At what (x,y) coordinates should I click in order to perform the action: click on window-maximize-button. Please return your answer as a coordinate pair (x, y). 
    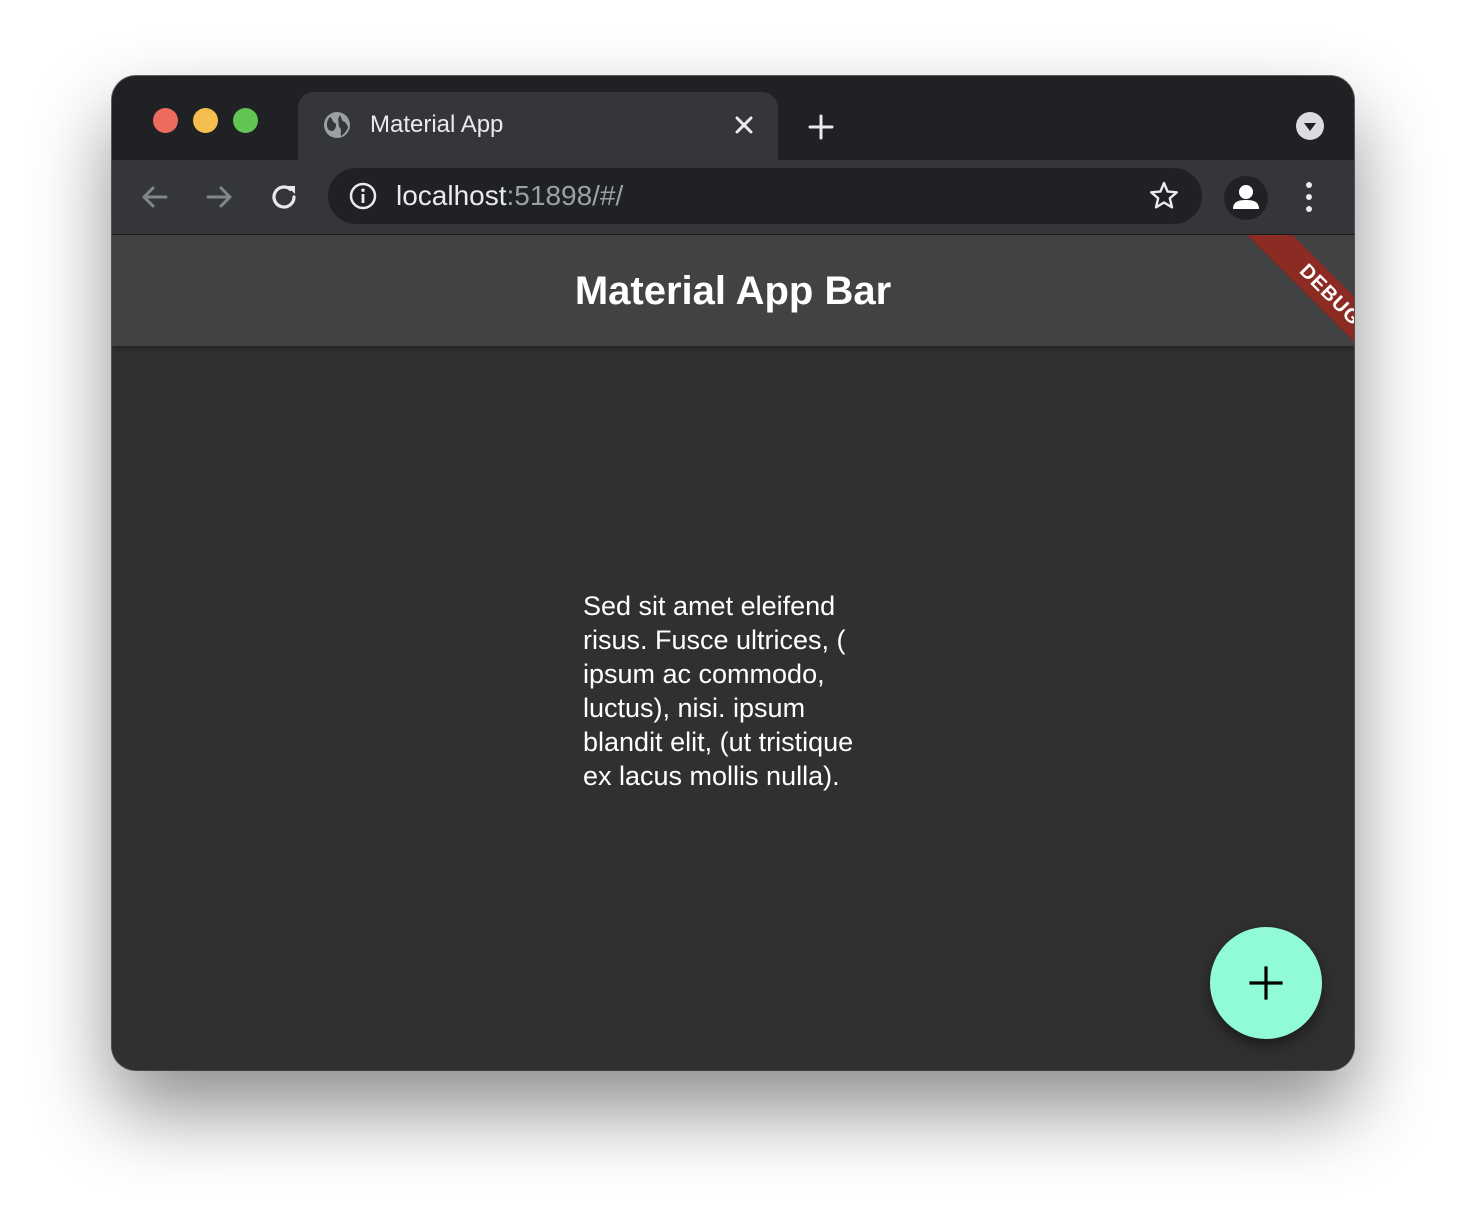
    Looking at the image, I should click on (245, 120).